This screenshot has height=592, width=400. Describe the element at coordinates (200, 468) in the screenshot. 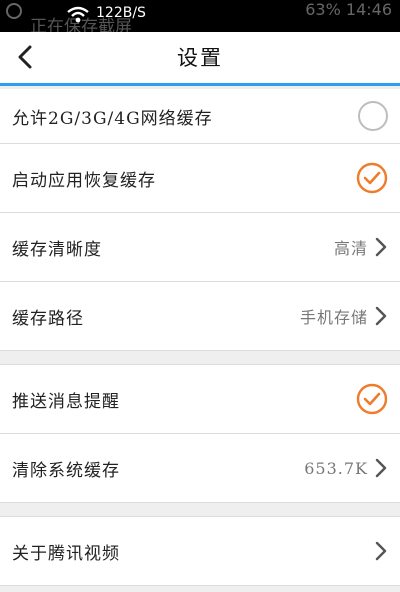

I see `setting-row-clear-cache: 清除系统缓存 653.7K` at that location.